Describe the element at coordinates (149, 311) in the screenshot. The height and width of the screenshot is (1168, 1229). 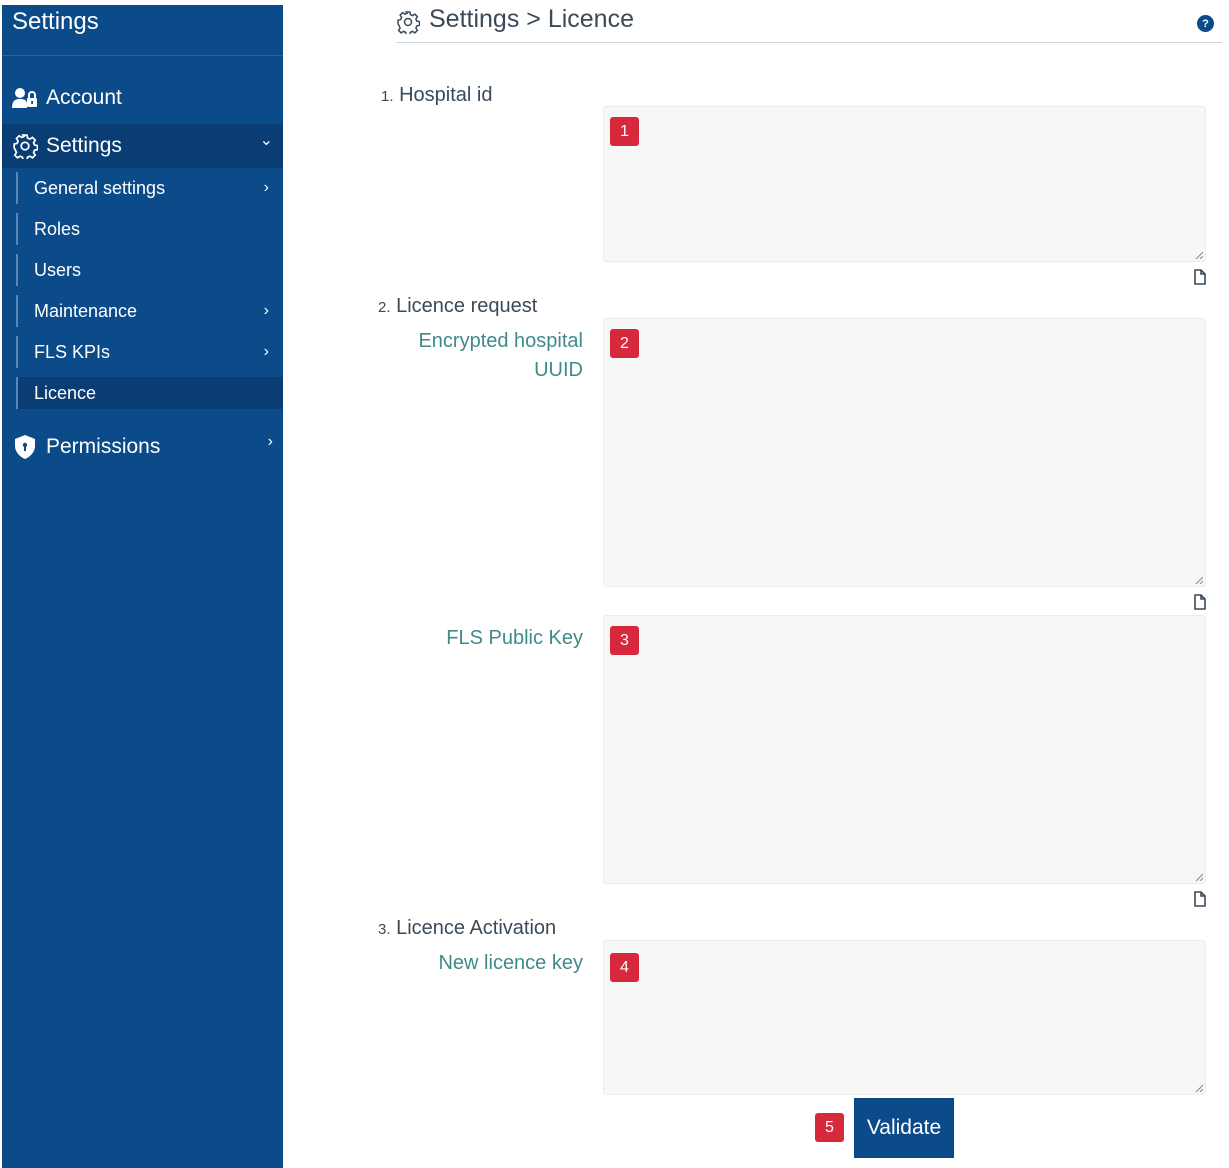
I see `sidebar-subitem-maintenance: Maintenance ›` at that location.